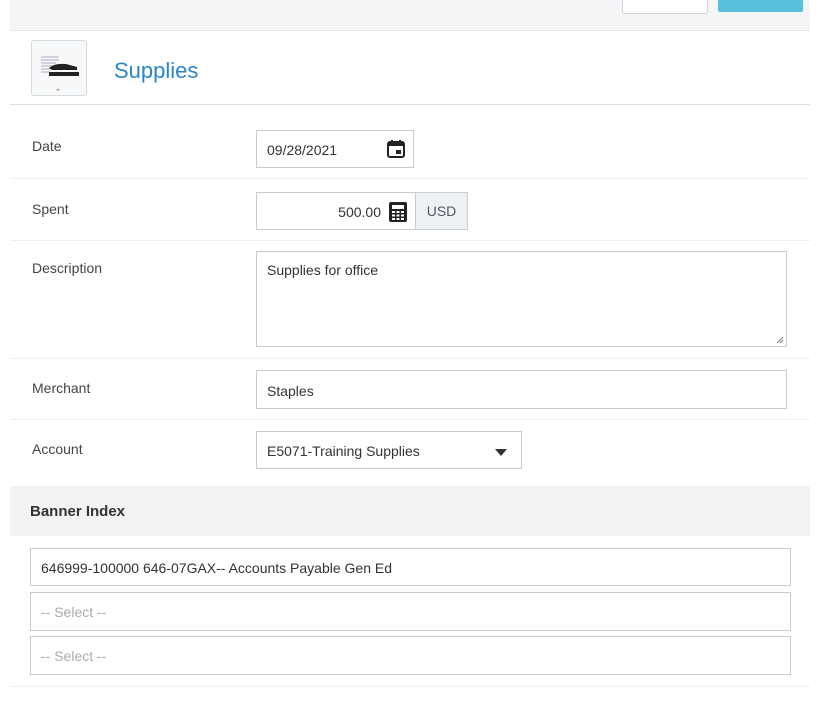 This screenshot has width=818, height=704. I want to click on banner-index-select-3: -- Select --, so click(410, 655).